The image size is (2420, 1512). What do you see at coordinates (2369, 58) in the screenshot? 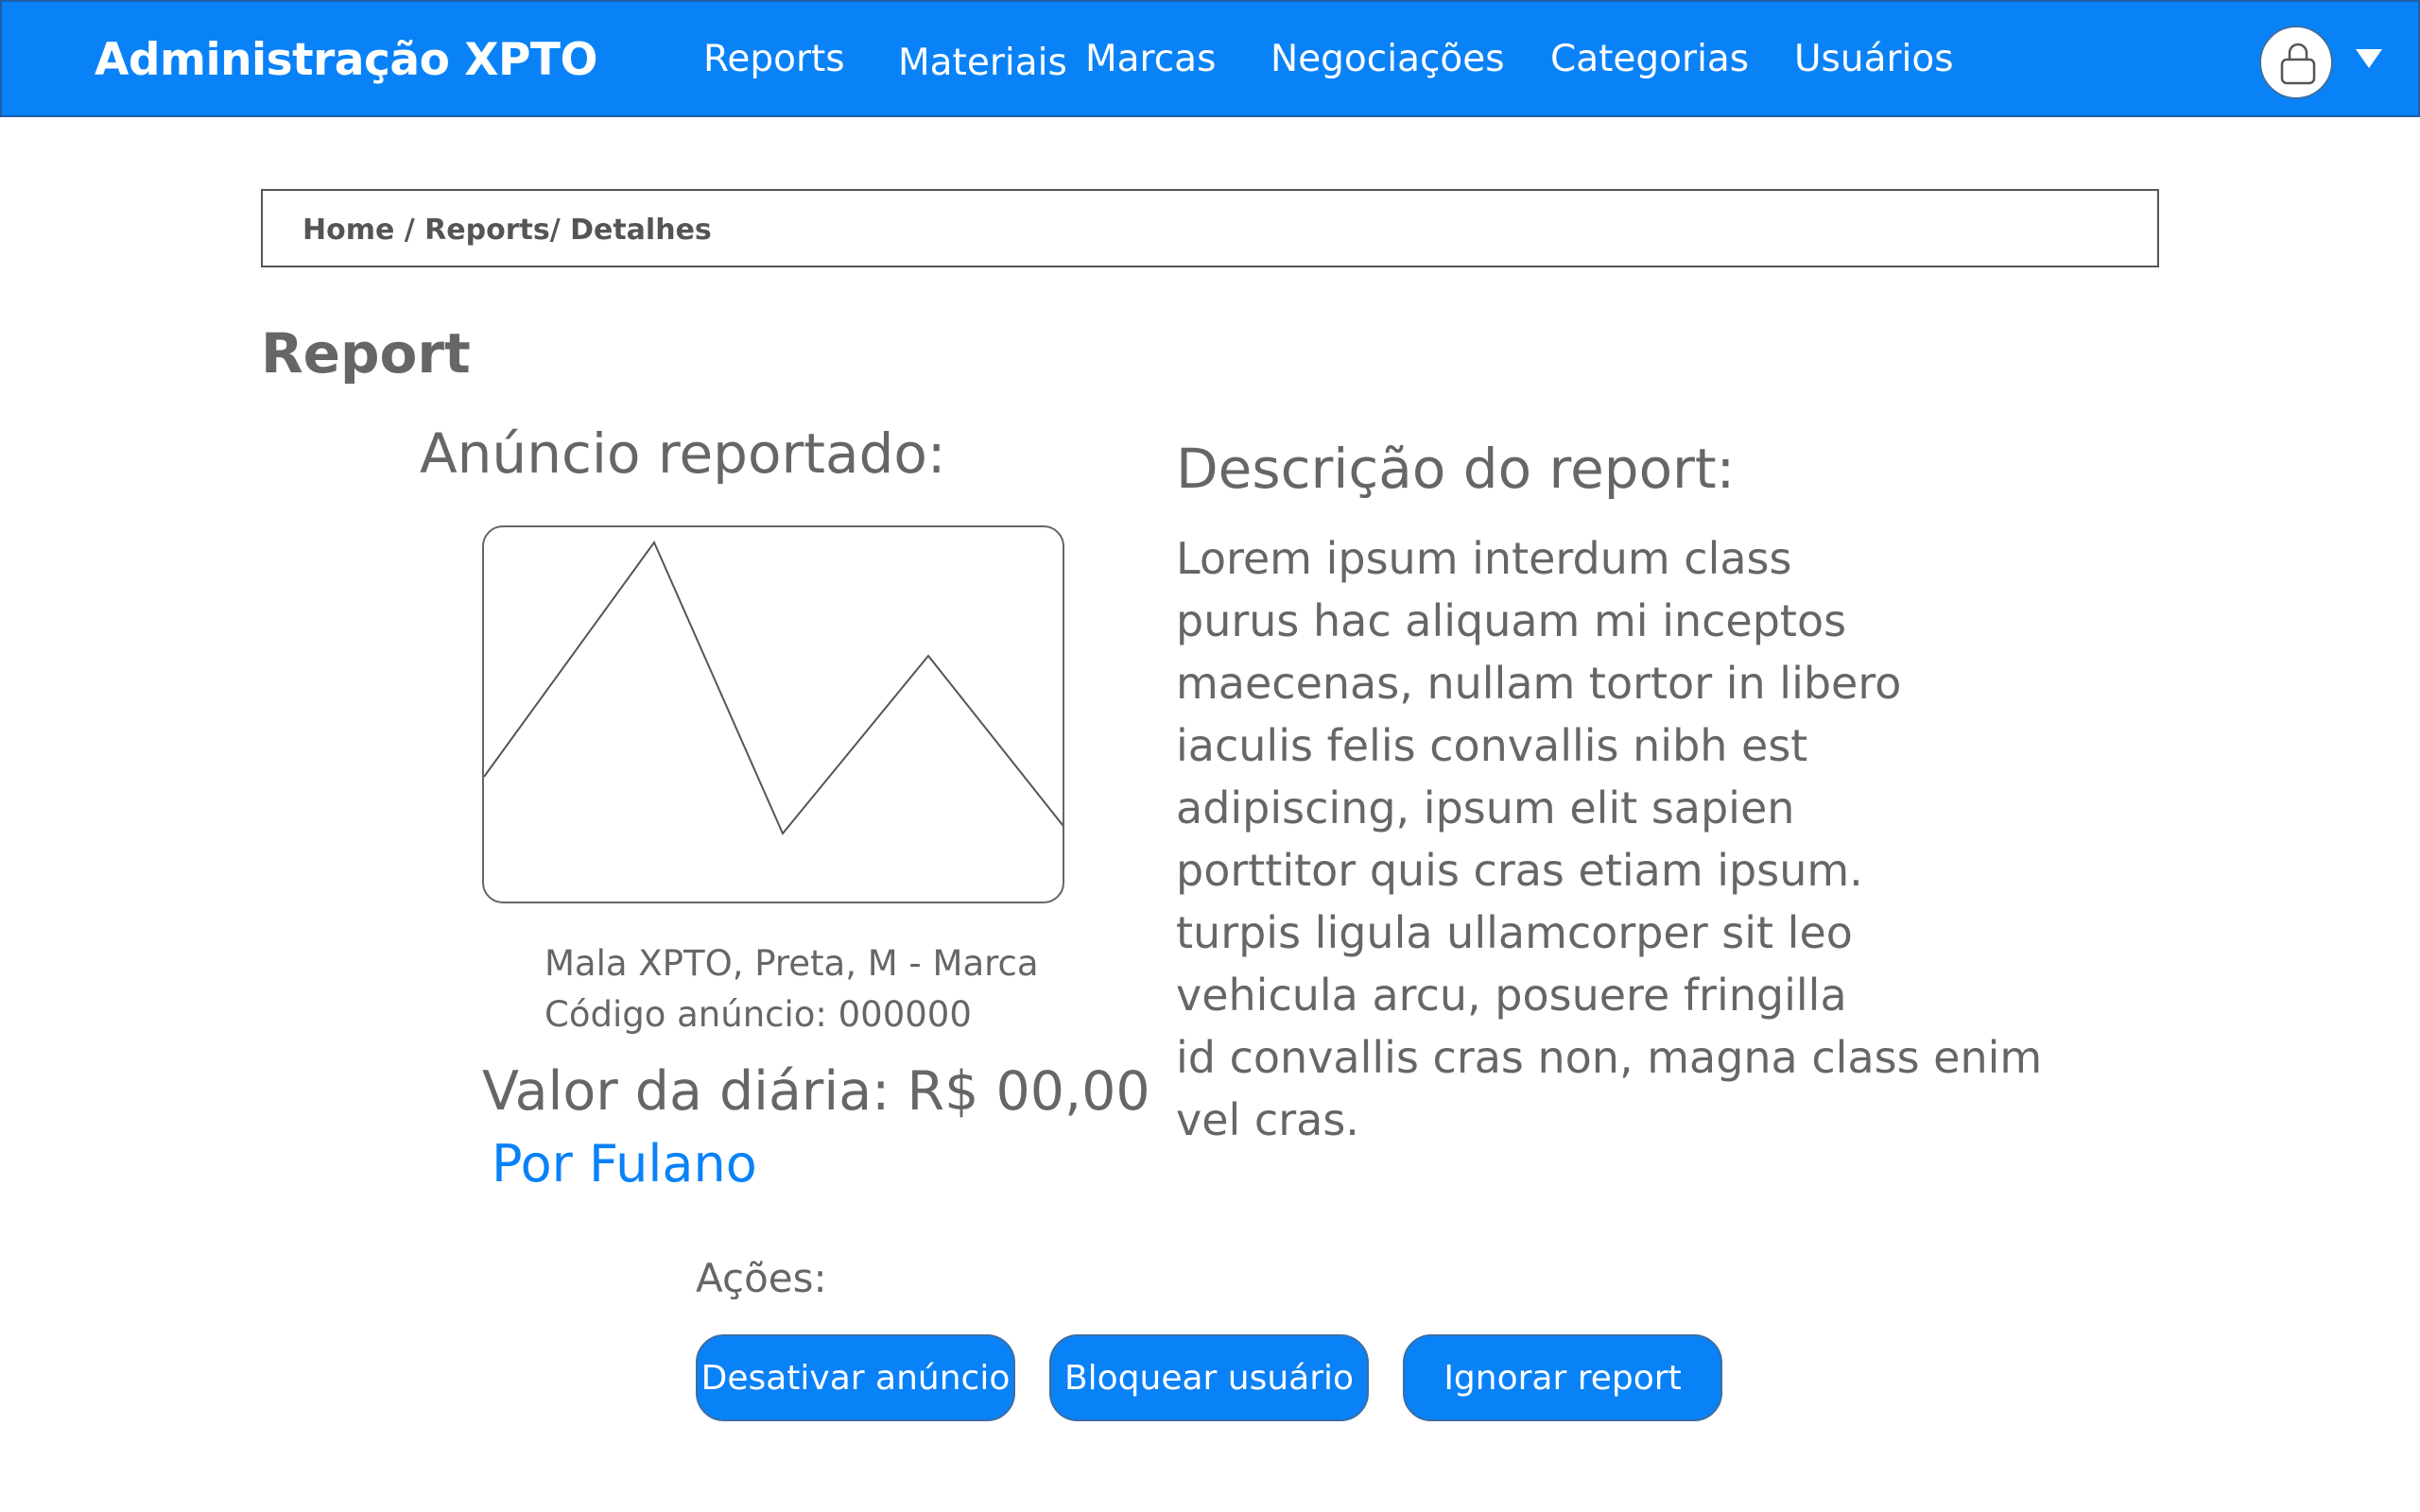
I see `caret-down-icon` at bounding box center [2369, 58].